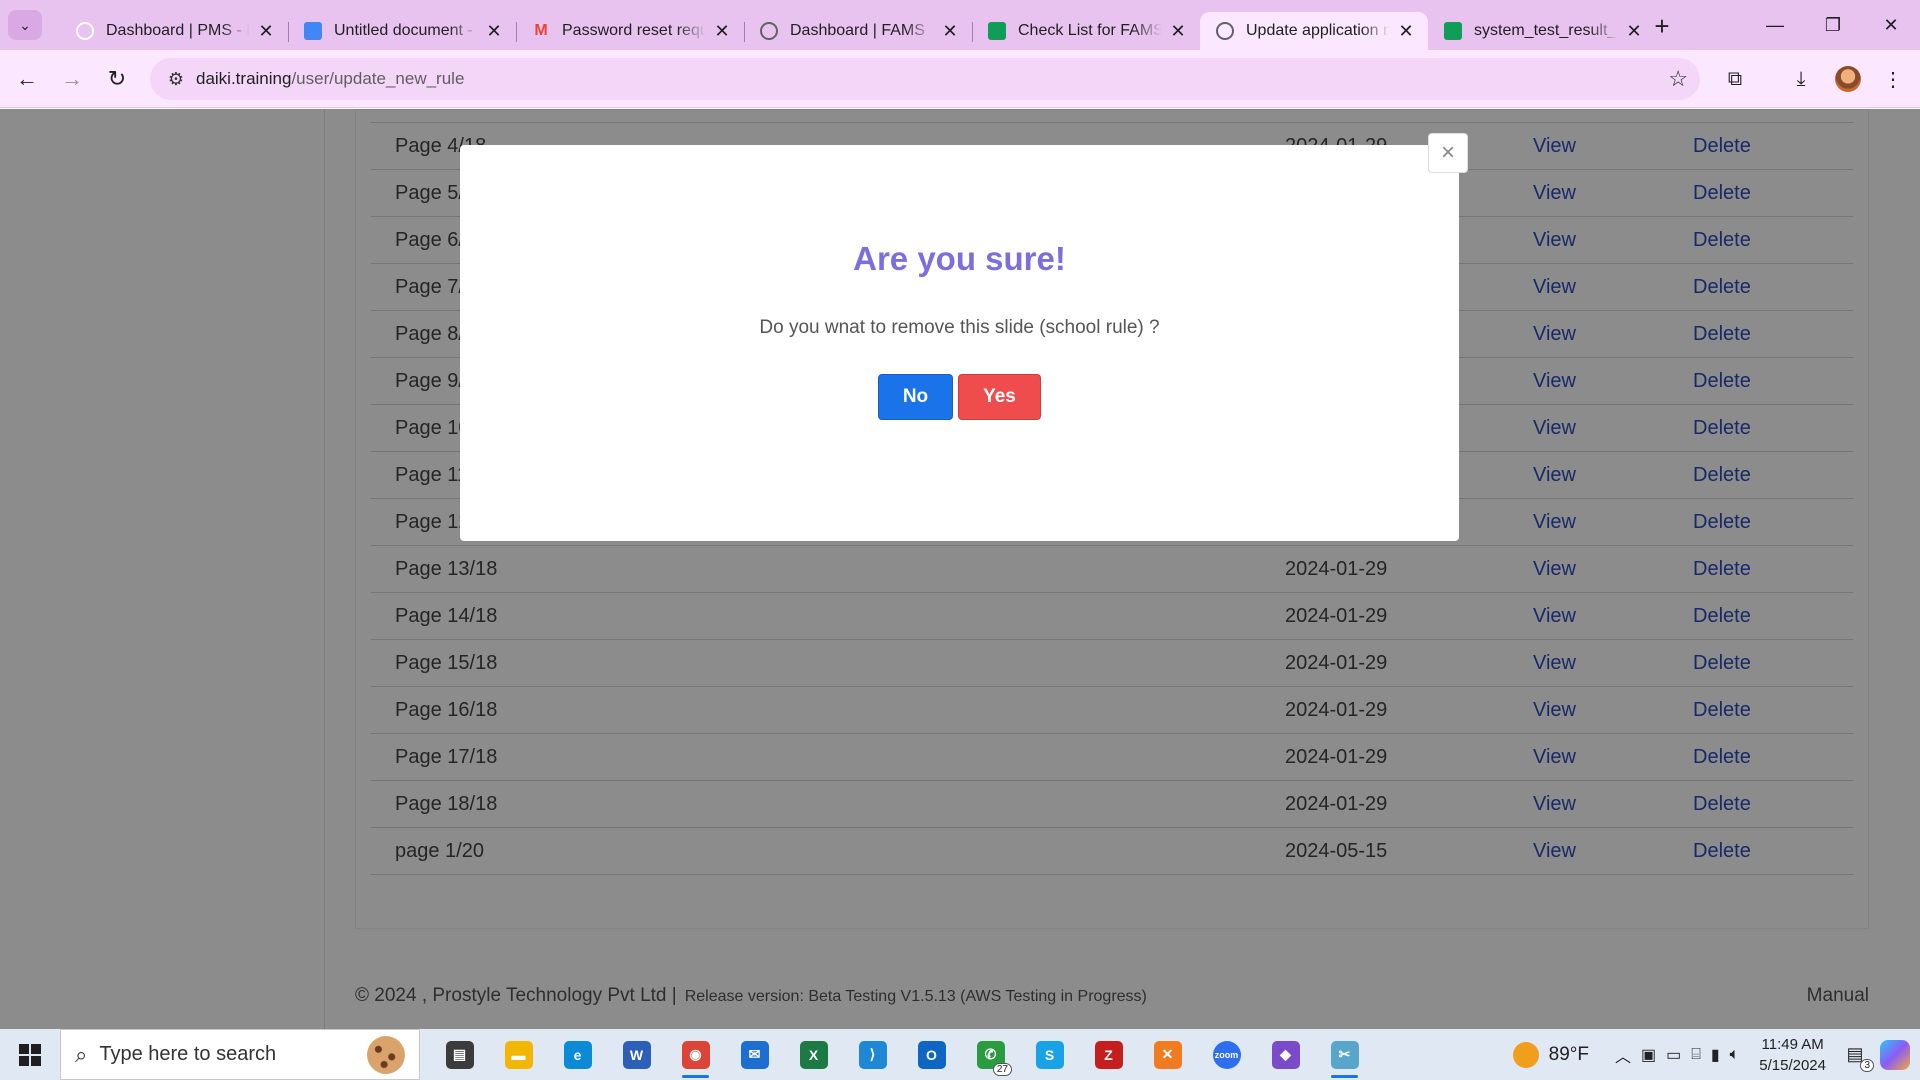  I want to click on weather-widget: 89°F, so click(1550, 1054).